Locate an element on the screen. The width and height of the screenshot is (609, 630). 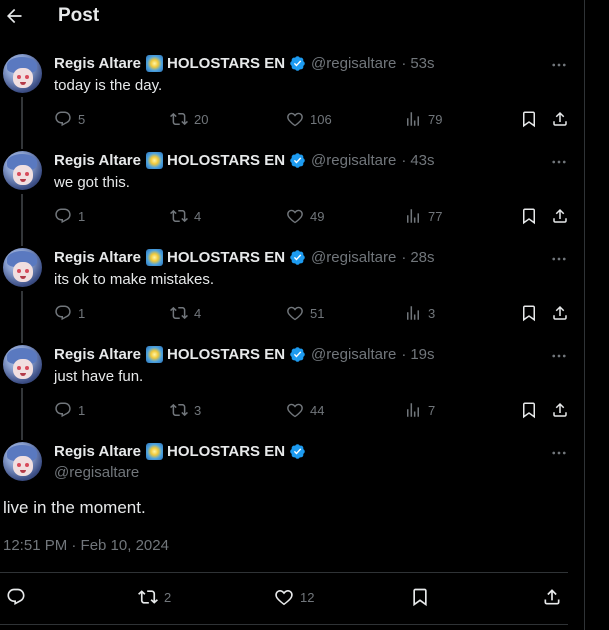
bookmark-icon is located at coordinates (420, 597).